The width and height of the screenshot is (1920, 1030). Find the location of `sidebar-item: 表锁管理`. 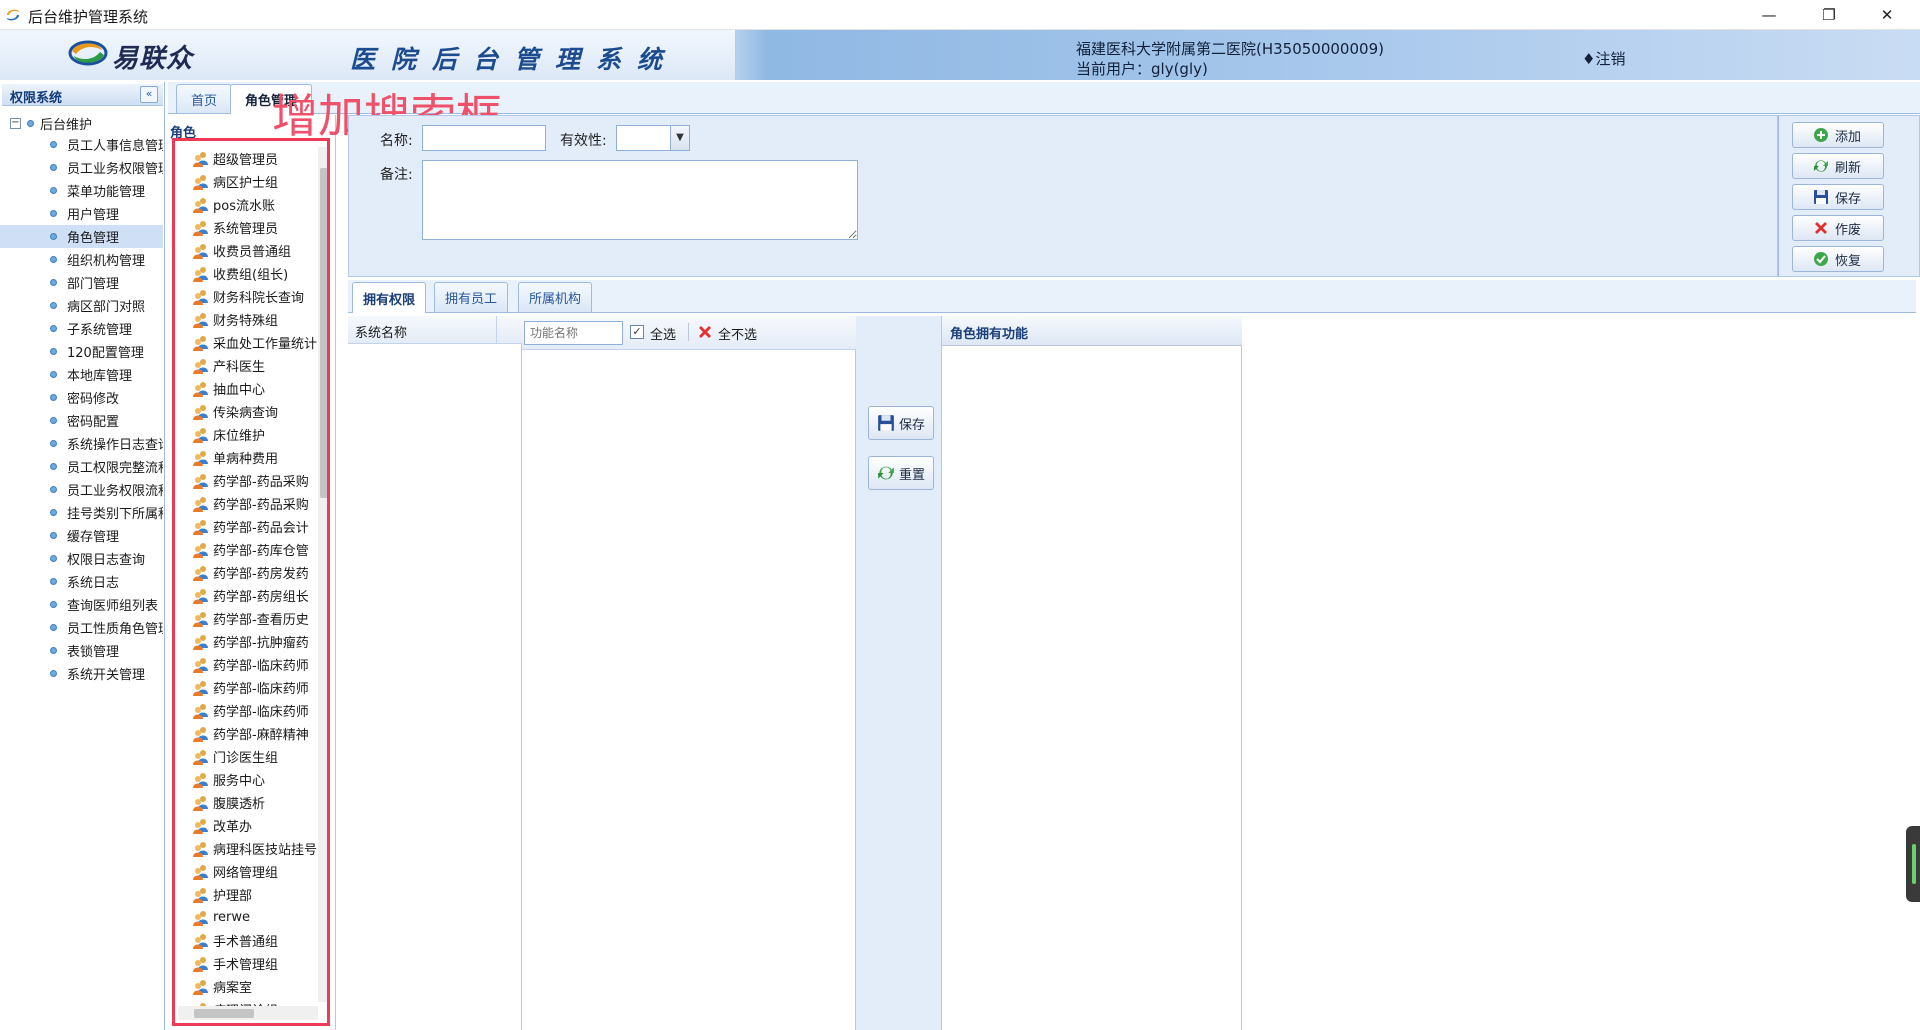

sidebar-item: 表锁管理 is located at coordinates (81, 650).